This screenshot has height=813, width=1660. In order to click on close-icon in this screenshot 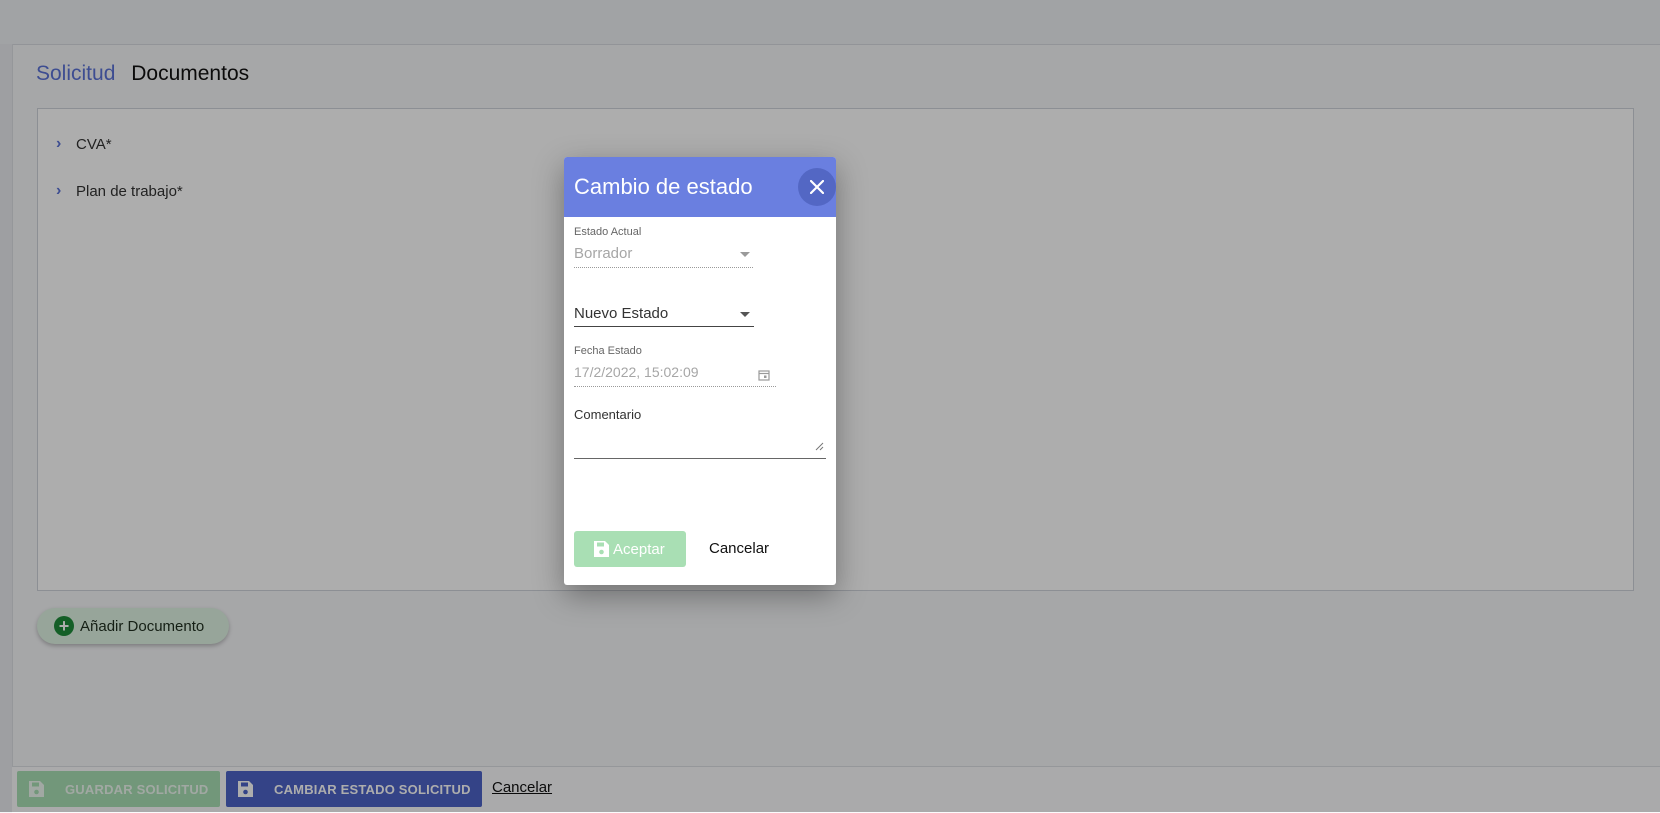, I will do `click(817, 187)`.